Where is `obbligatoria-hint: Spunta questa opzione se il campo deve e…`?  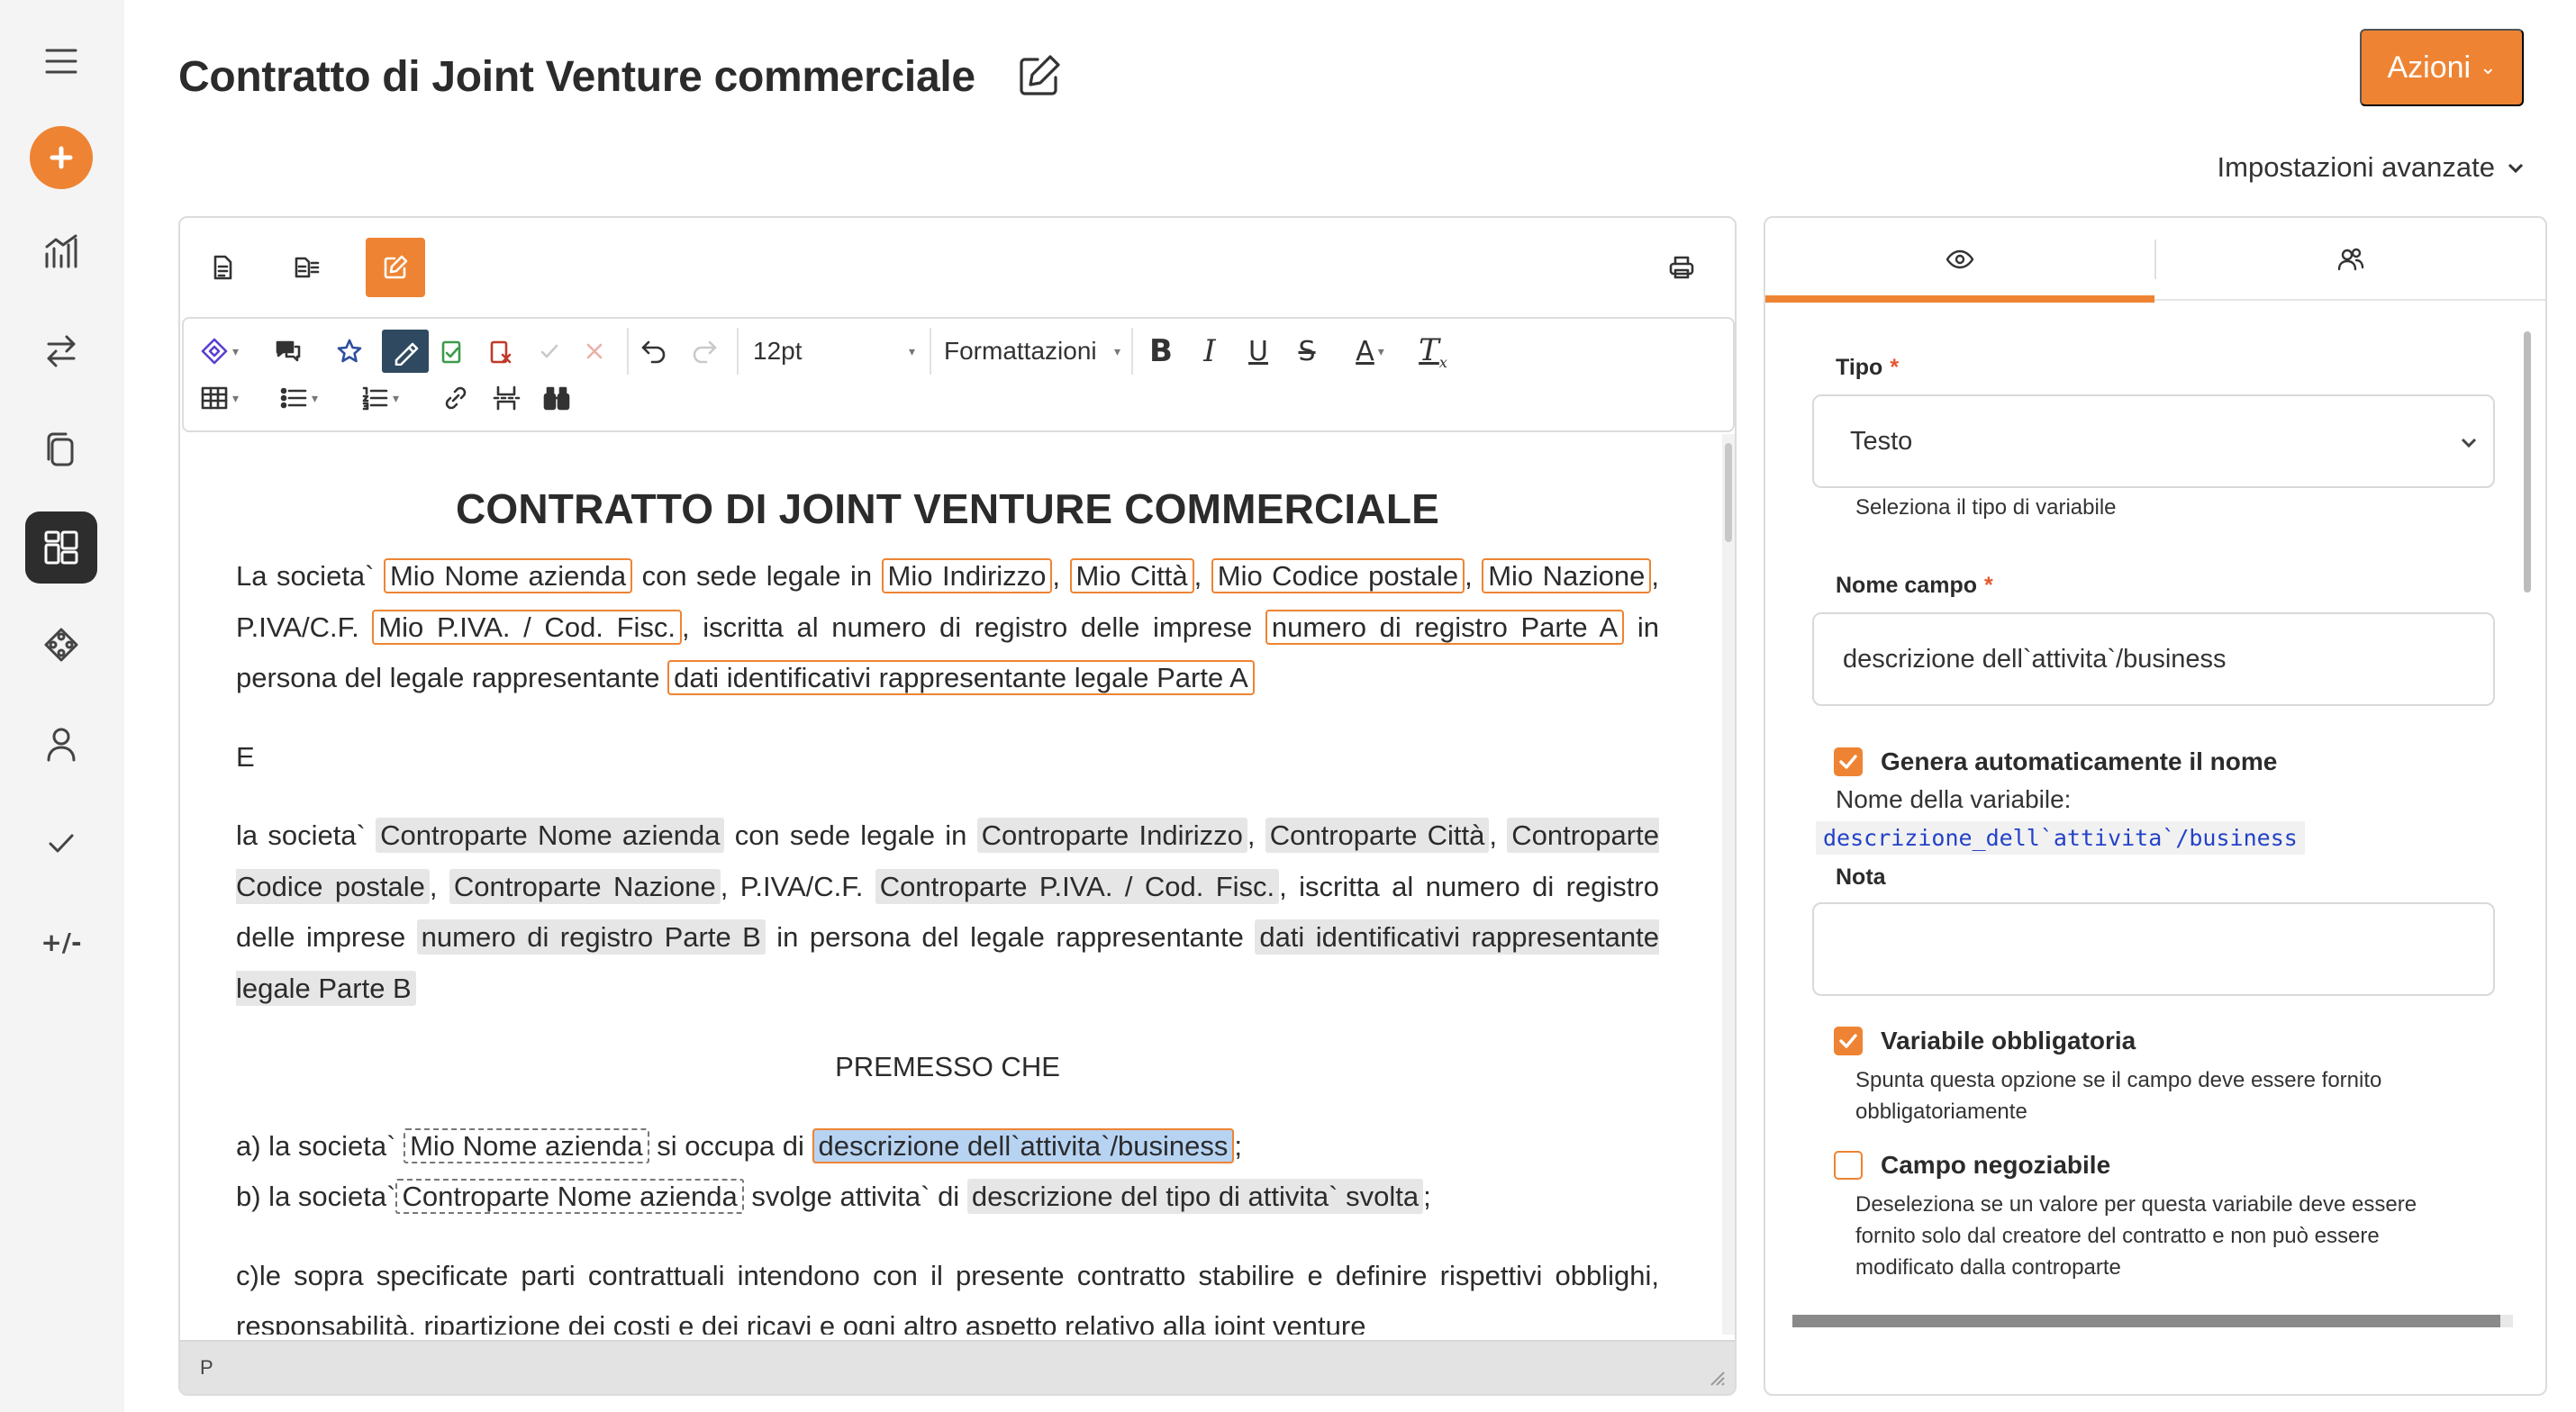 obbligatoria-hint: Spunta questa opzione se il campo deve e… is located at coordinates (2118, 1096).